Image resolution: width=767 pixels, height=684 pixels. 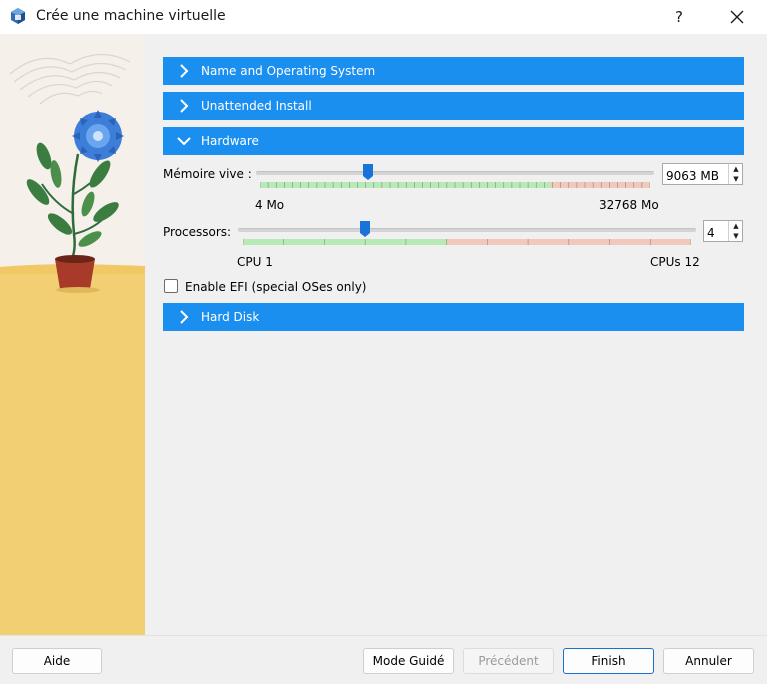 I want to click on processors-label: Processors:, so click(x=197, y=232).